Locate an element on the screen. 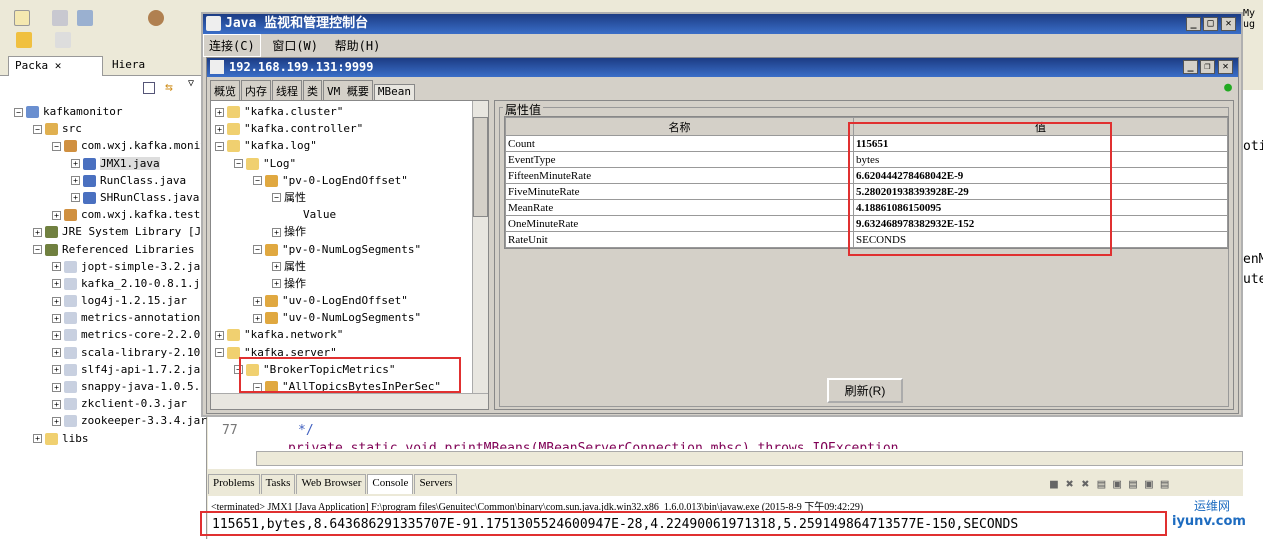 This screenshot has width=1263, height=539. tree-node: +属性 is located at coordinates (351, 266).